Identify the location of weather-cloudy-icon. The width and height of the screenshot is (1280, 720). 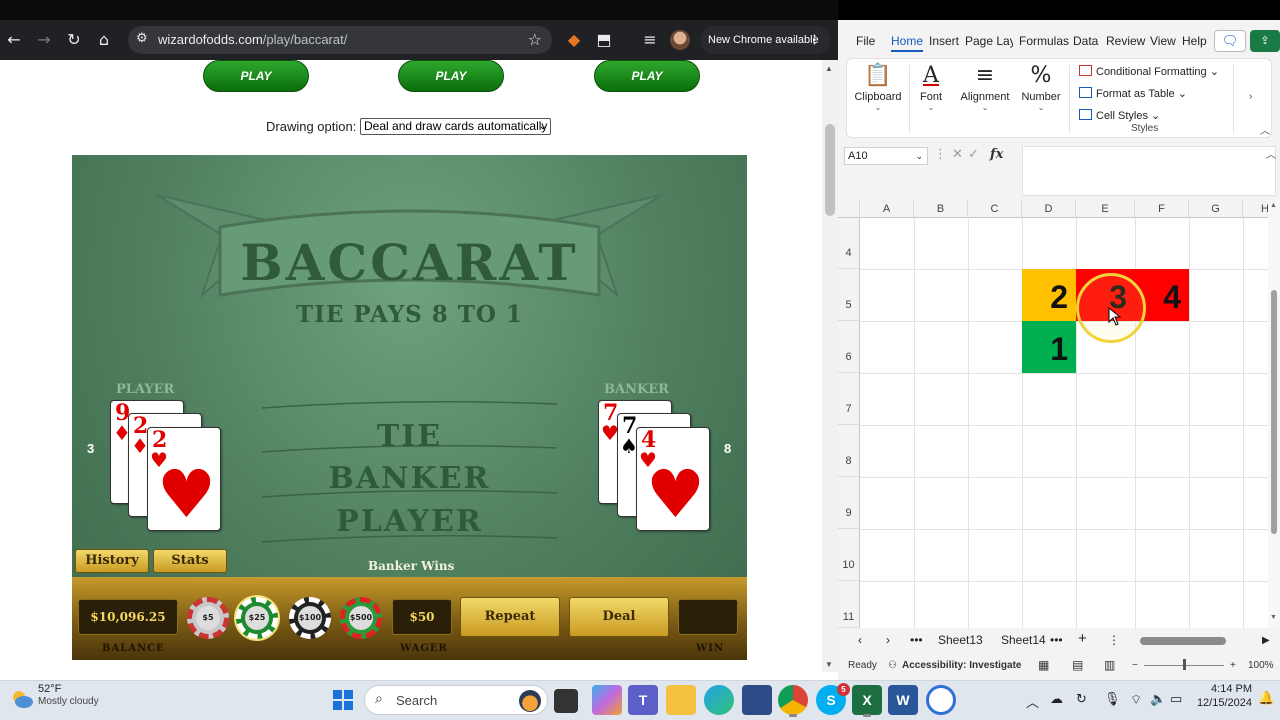
(22, 699).